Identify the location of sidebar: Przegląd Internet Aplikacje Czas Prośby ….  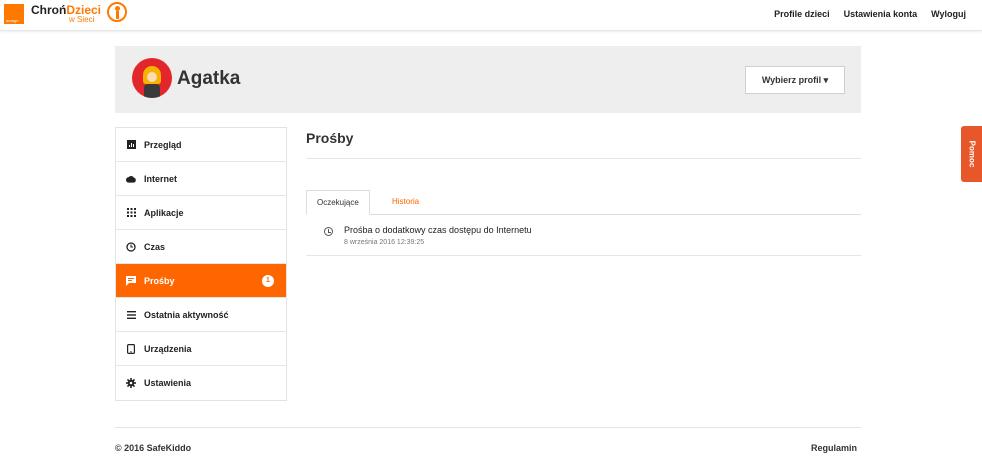
(201, 264).